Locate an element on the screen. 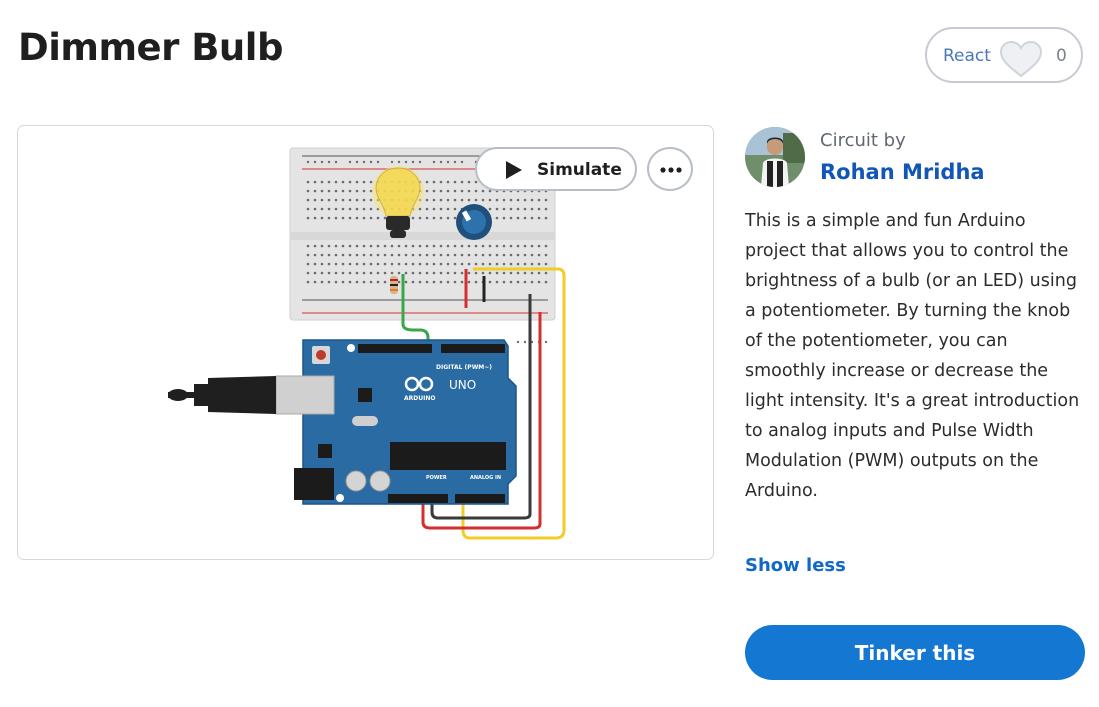 The image size is (1099, 707). avatar-image is located at coordinates (775, 157).